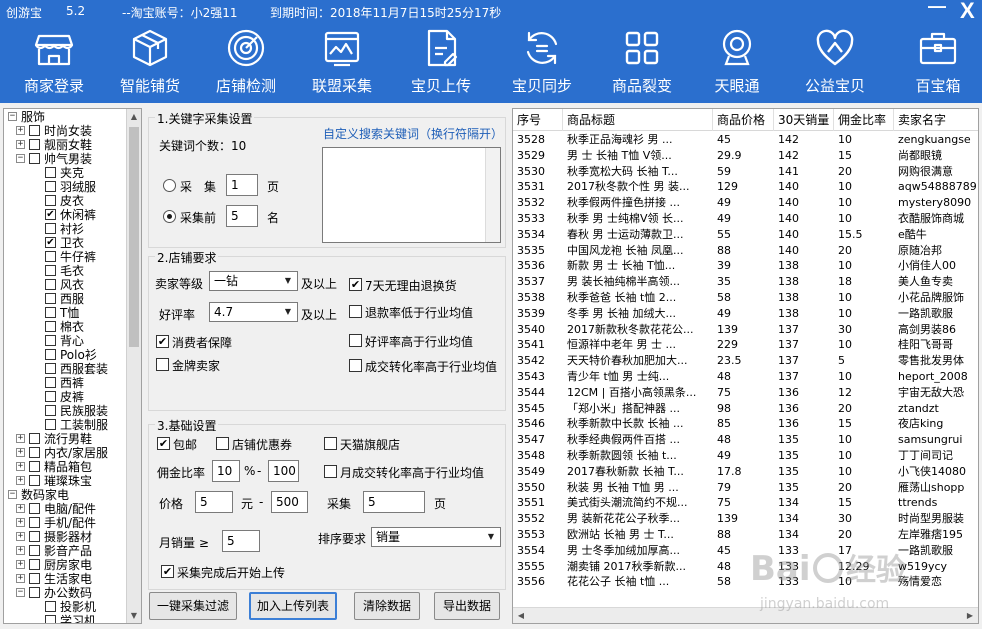 This screenshot has width=982, height=629. I want to click on monthly-sales-input: 5, so click(241, 541).